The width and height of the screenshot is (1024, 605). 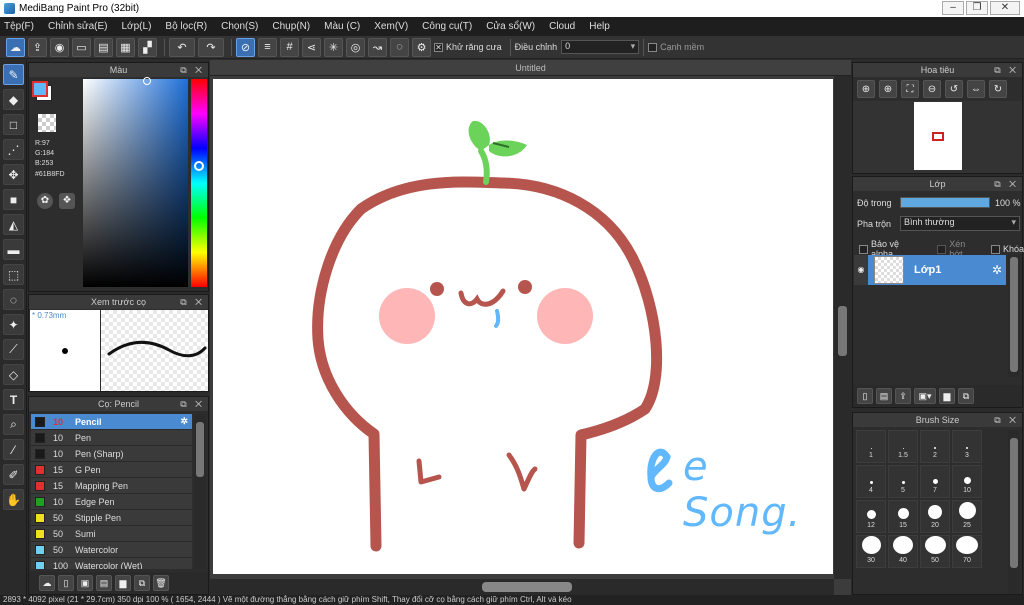 I want to click on cloud-icon: ☁, so click(x=15, y=47).